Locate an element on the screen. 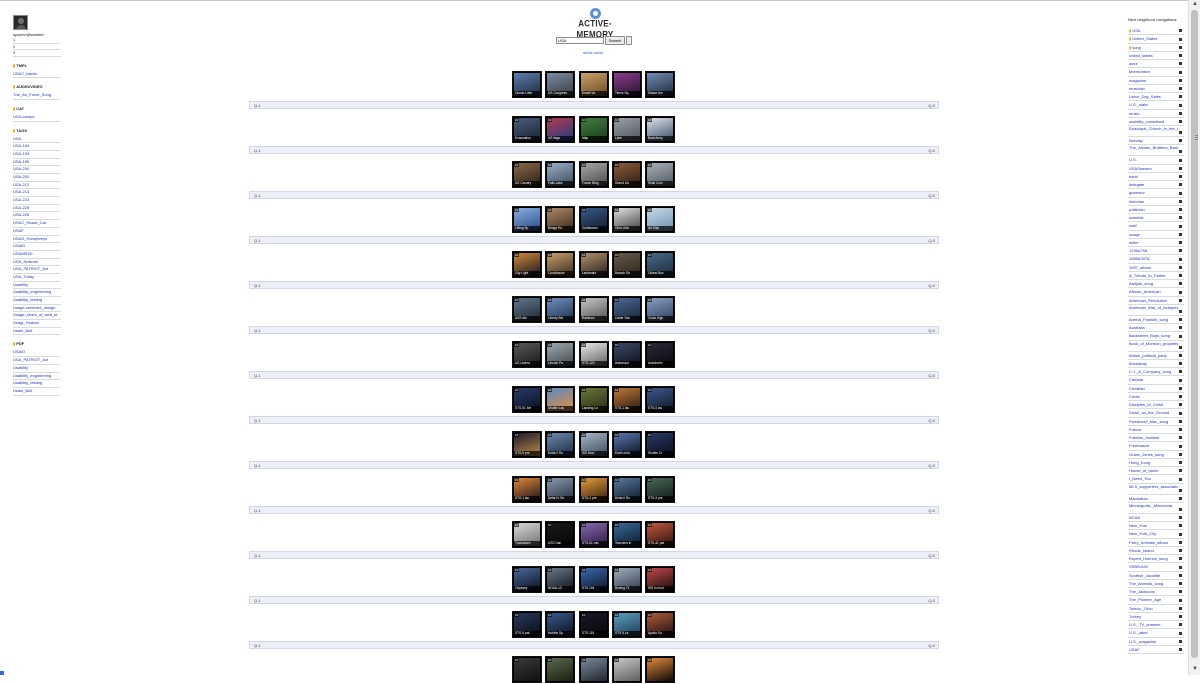 The height and width of the screenshot is (684, 1200). neighbour-nav-label: 1236&798 is located at coordinates (1153, 251).